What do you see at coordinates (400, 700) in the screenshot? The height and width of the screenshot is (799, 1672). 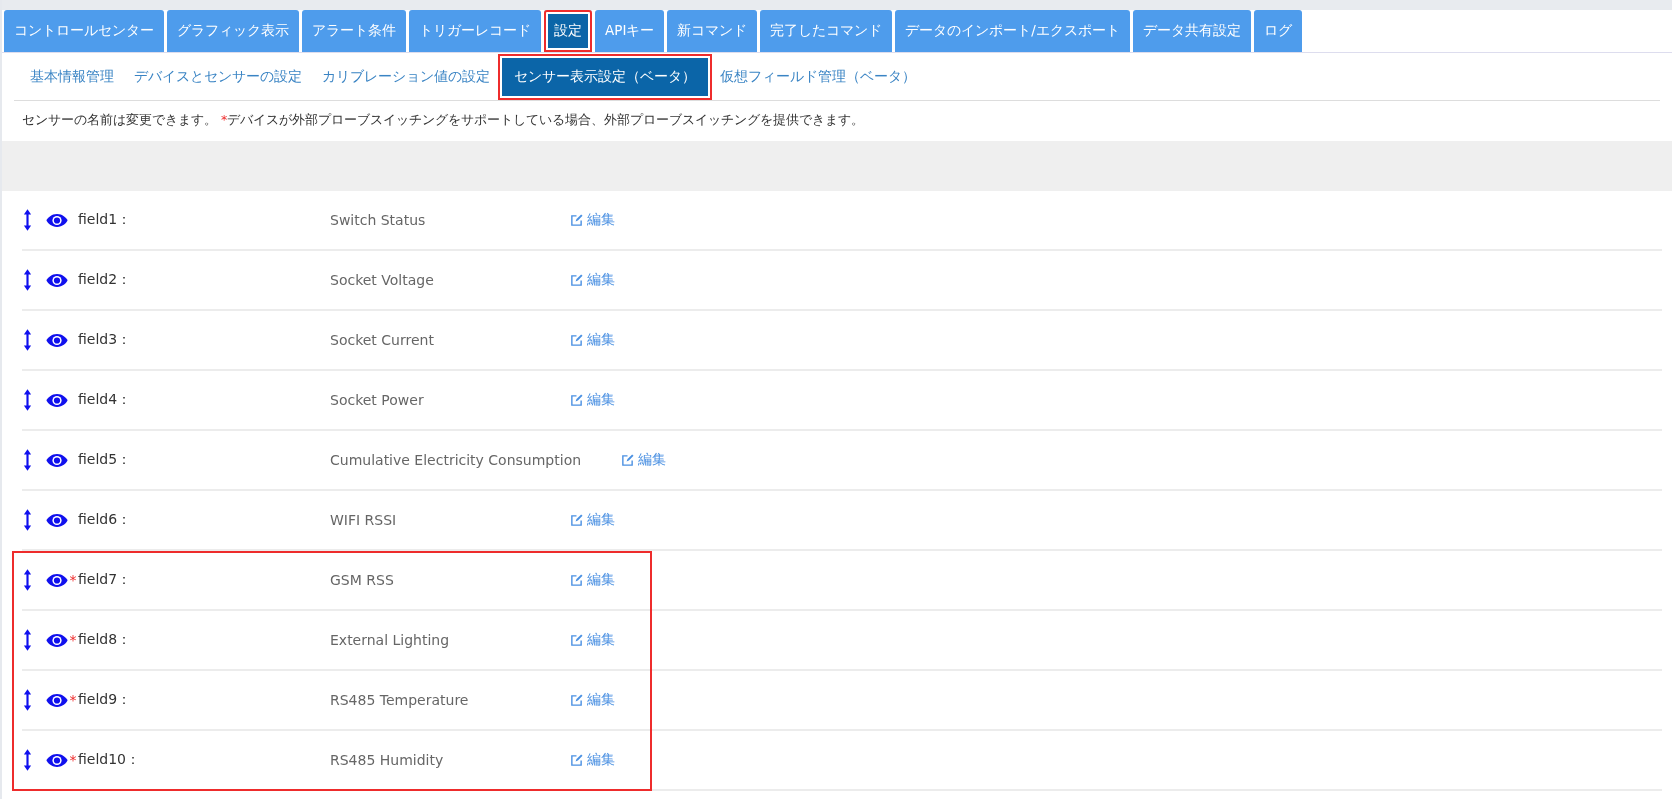 I see `sensor-name: RS485 Temperature` at bounding box center [400, 700].